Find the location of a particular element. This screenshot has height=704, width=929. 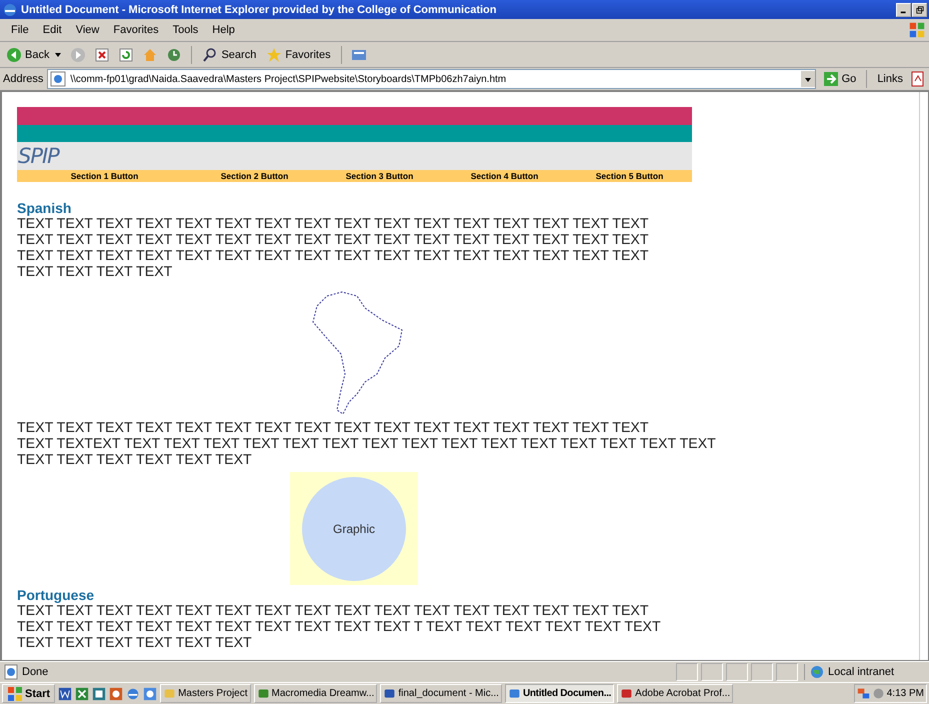

graphic-label: Graphic is located at coordinates (354, 529).